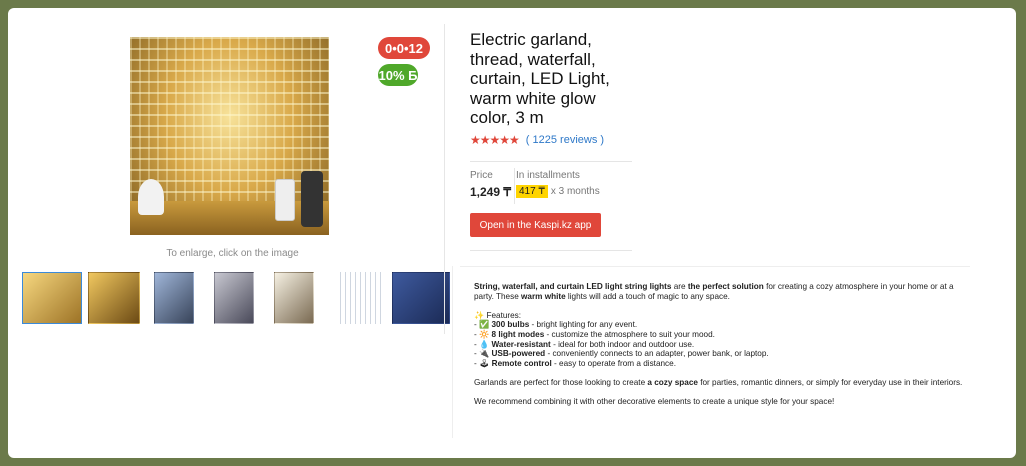  Describe the element at coordinates (452, 352) in the screenshot. I see `description-left-border` at that location.